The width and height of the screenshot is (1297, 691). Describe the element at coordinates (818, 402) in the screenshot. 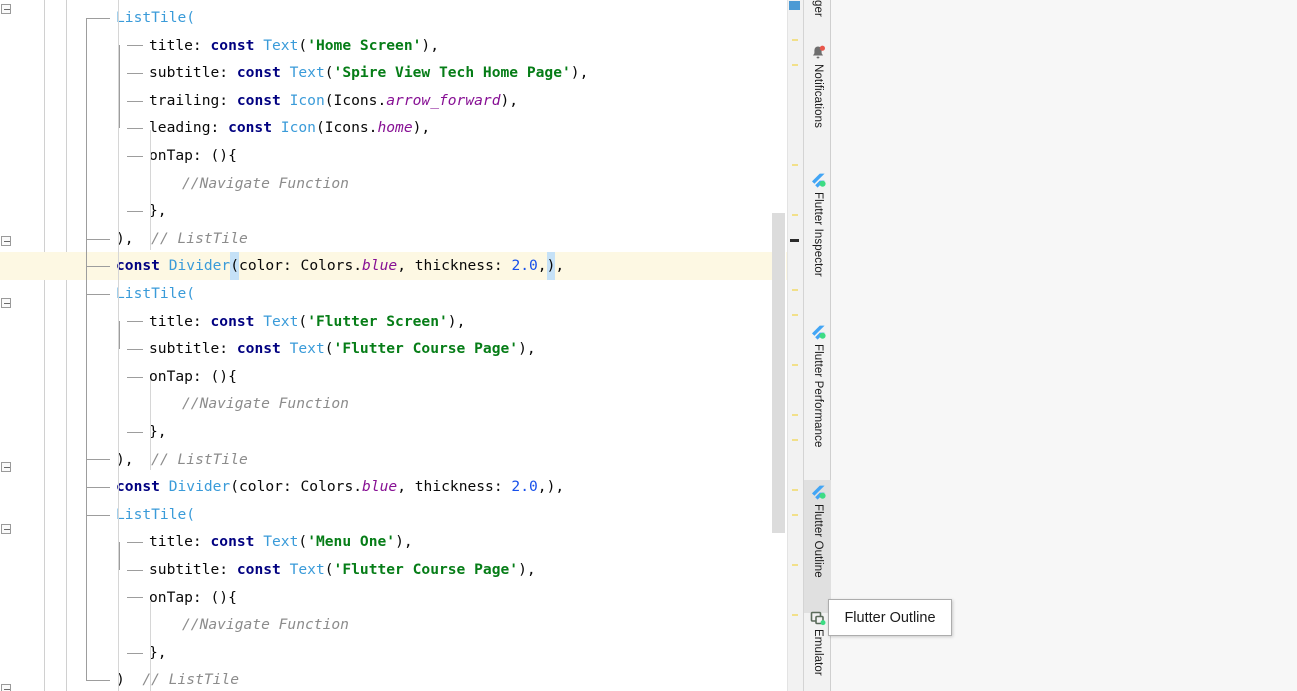

I see `tool-tab-flutter-performance: Flutter Performance` at that location.